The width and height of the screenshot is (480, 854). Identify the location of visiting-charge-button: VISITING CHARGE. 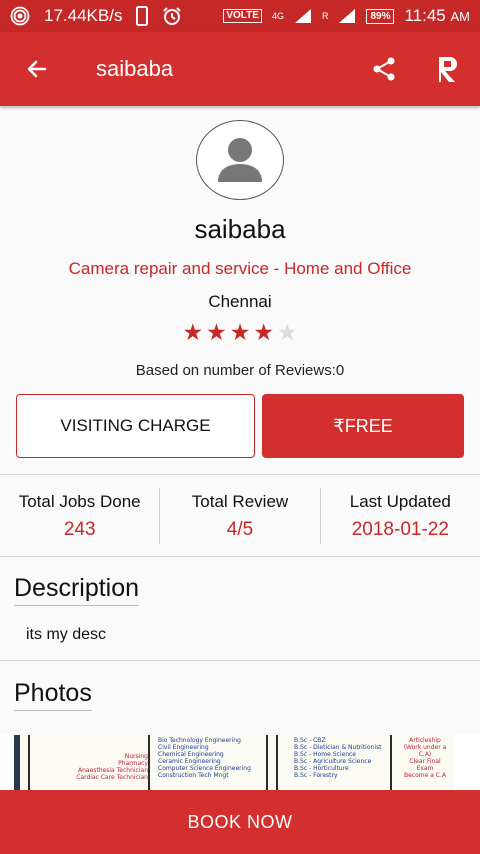
(135, 426).